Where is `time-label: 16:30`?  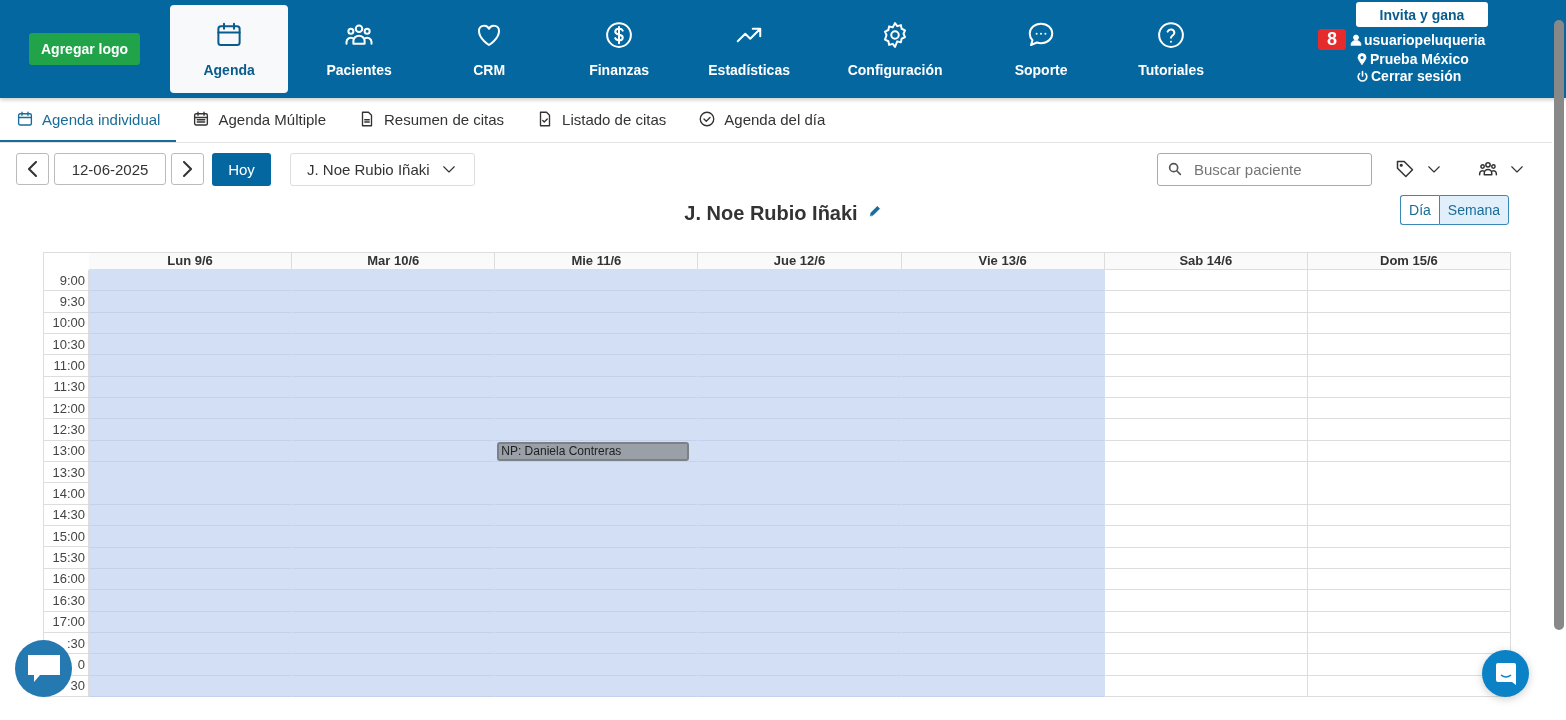 time-label: 16:30 is located at coordinates (68, 600).